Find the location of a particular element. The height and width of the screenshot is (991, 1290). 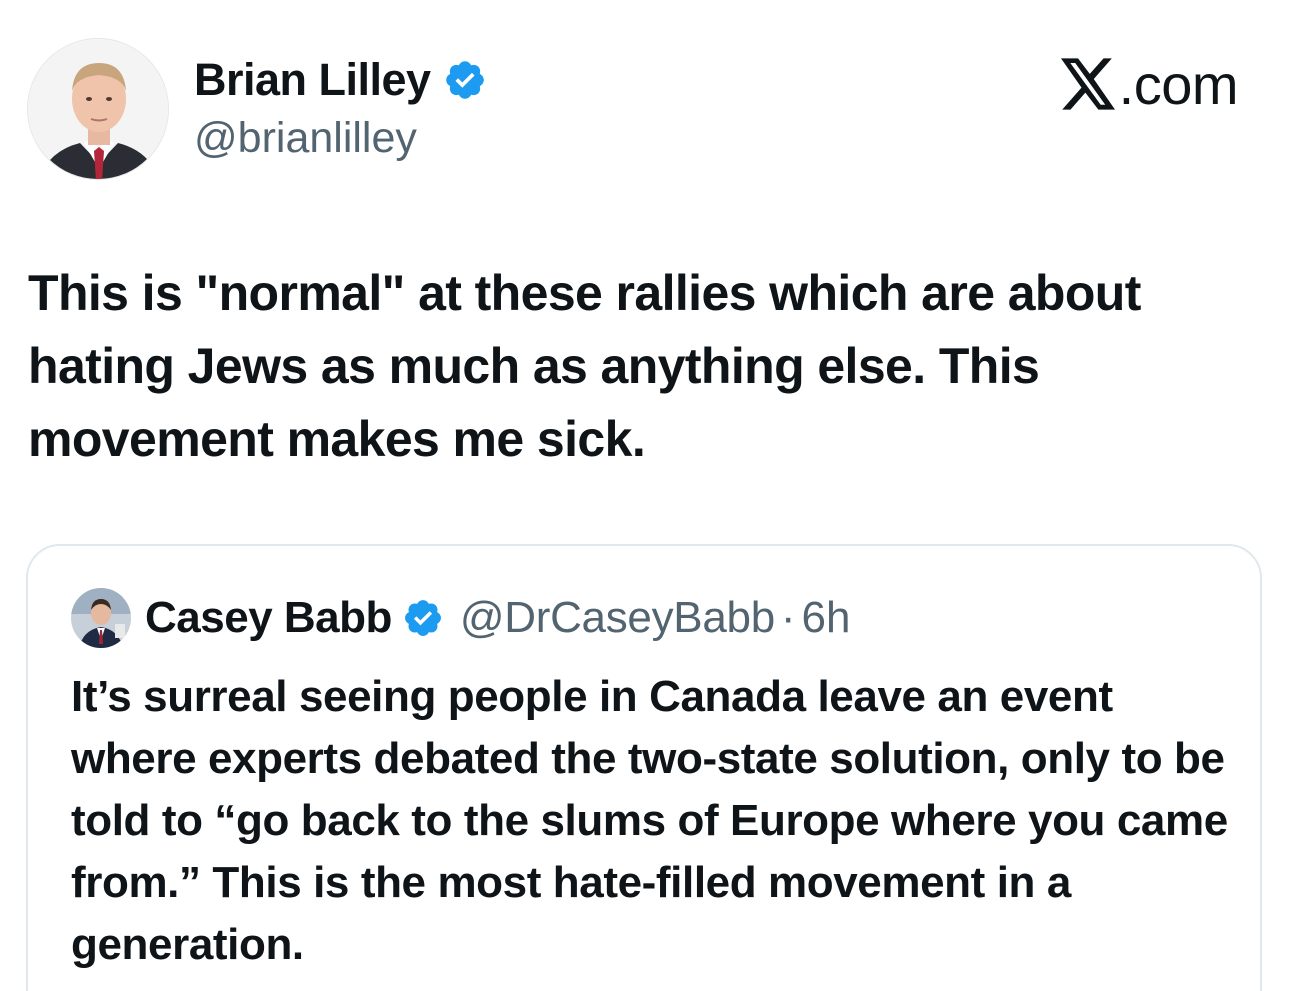

author-name: Brian Lilley is located at coordinates (312, 80).